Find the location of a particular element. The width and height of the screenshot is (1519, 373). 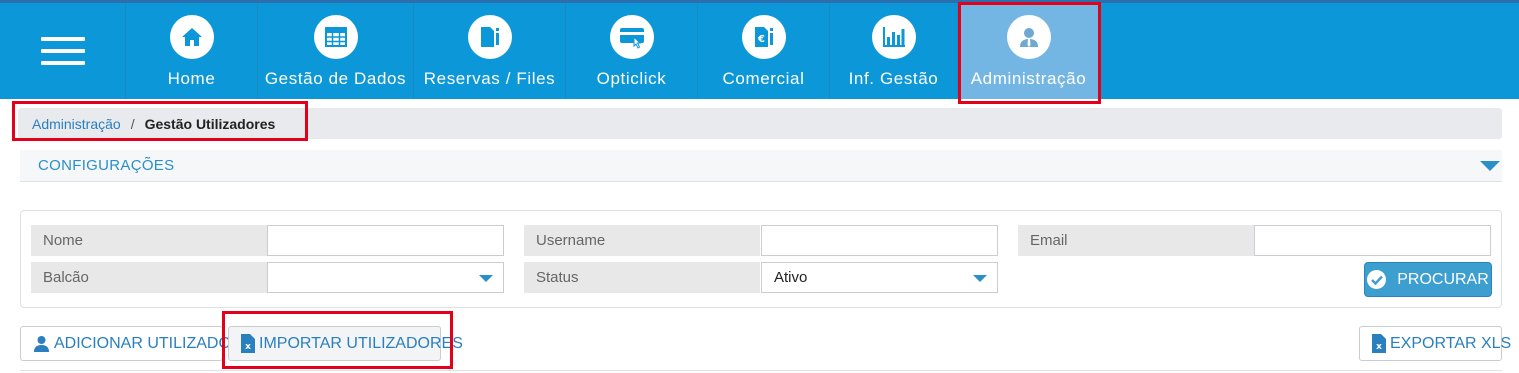

nome-input is located at coordinates (385, 240).